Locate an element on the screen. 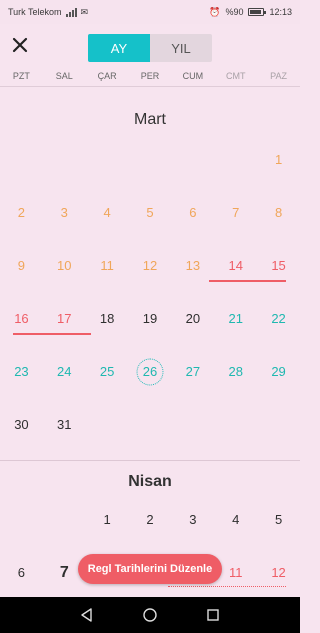 The image size is (320, 633). day-cell: 11 is located at coordinates (107, 265).